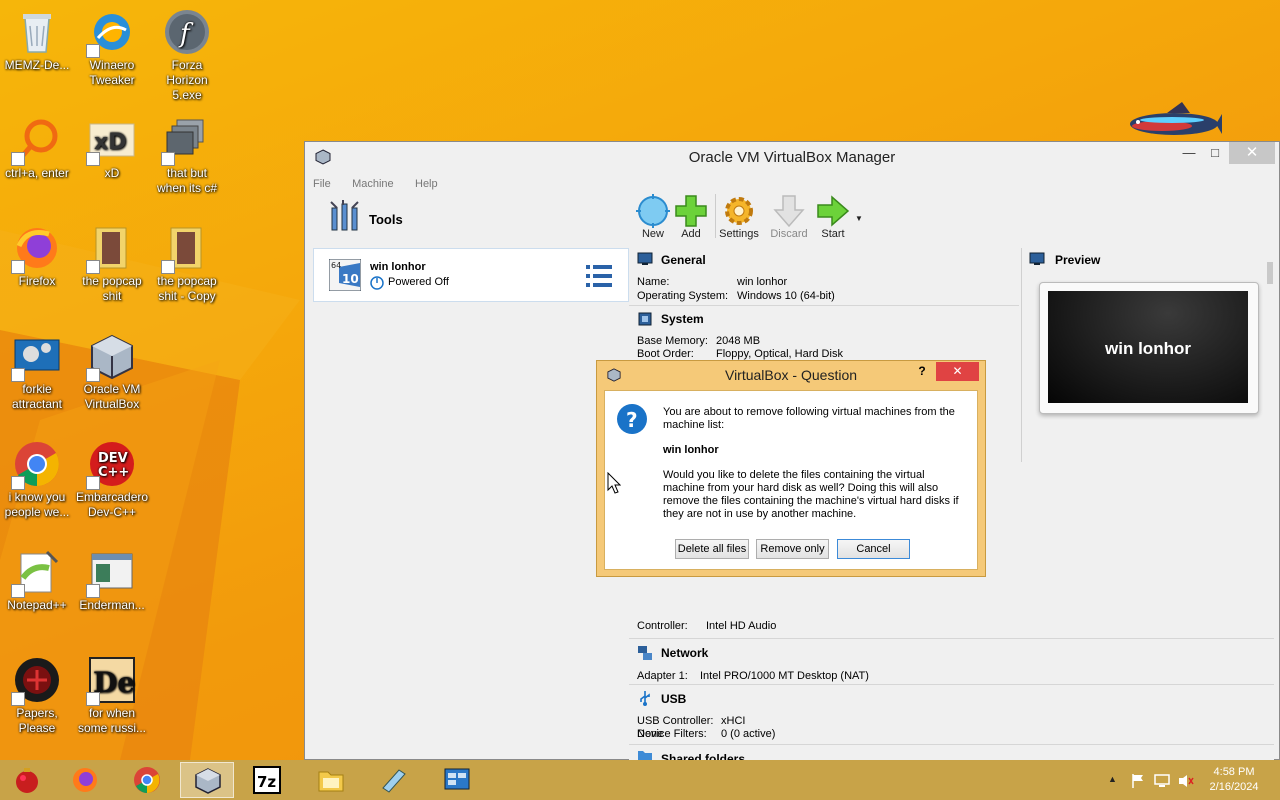 This screenshot has width=1280, height=800. What do you see at coordinates (350, 279) in the screenshot?
I see `svg-text: 10` at bounding box center [350, 279].